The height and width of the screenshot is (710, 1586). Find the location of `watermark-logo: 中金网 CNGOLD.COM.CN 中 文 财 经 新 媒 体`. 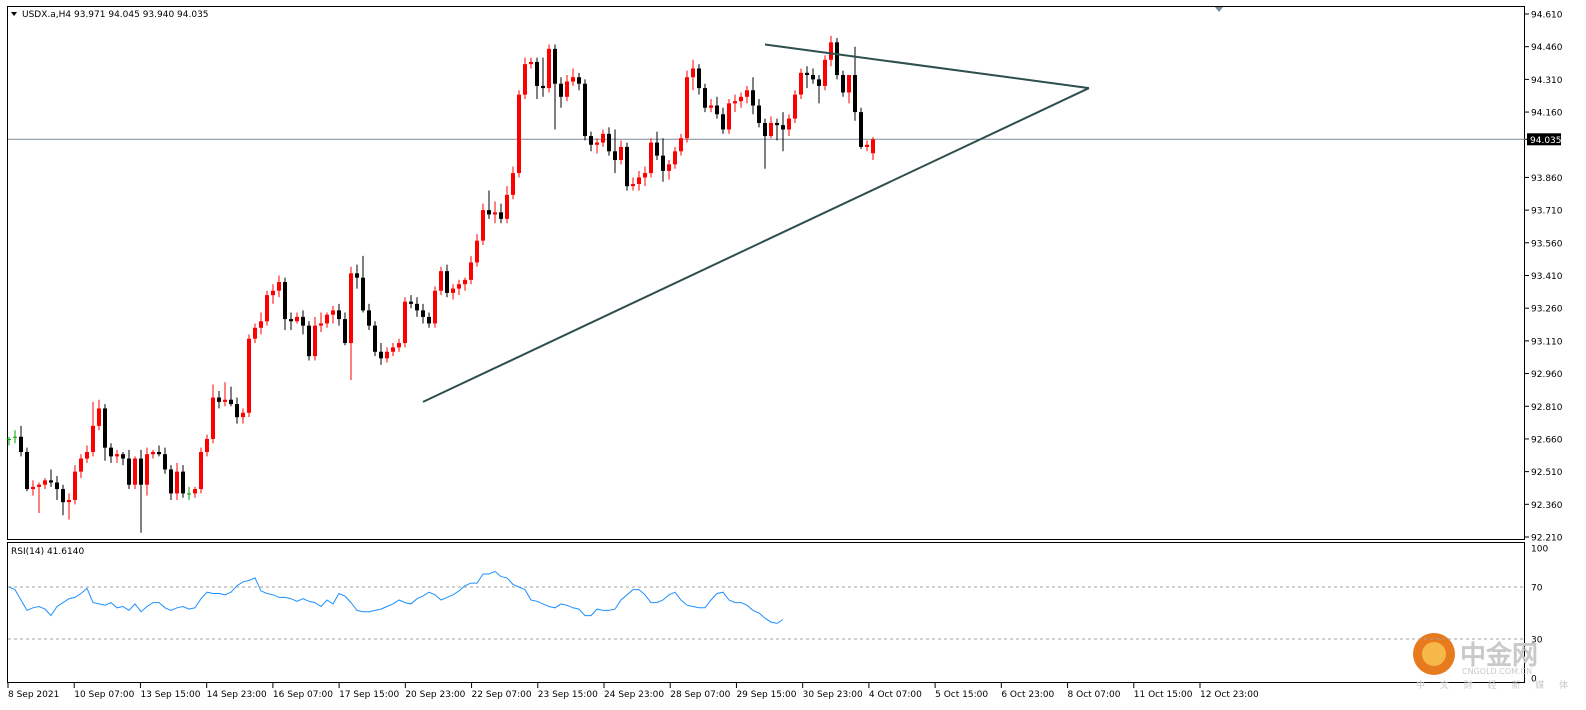

watermark-logo: 中金网 CNGOLD.COM.CN 中 文 财 经 新 媒 体 is located at coordinates (1493, 662).